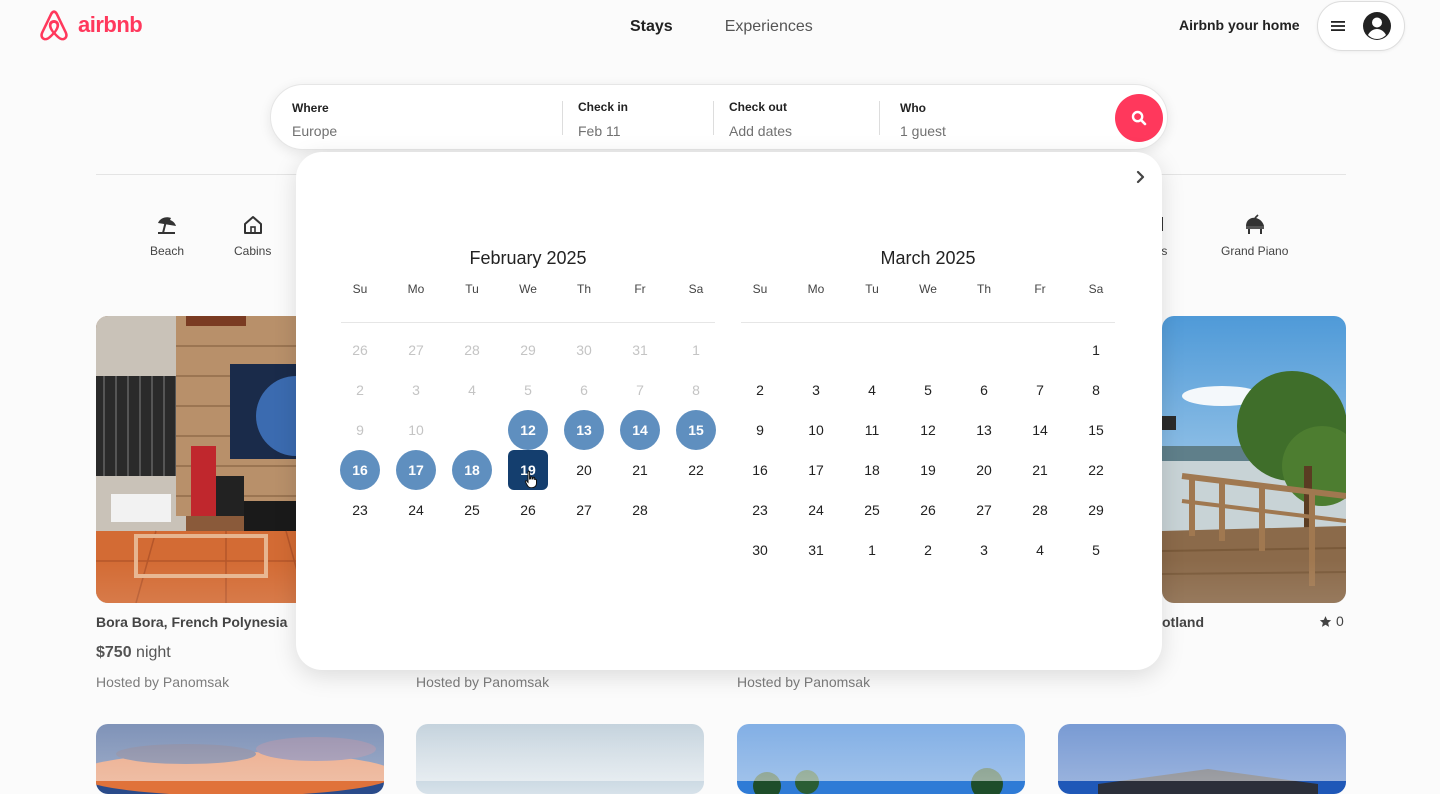  What do you see at coordinates (252, 236) in the screenshot?
I see `category-cabins: Cabins` at bounding box center [252, 236].